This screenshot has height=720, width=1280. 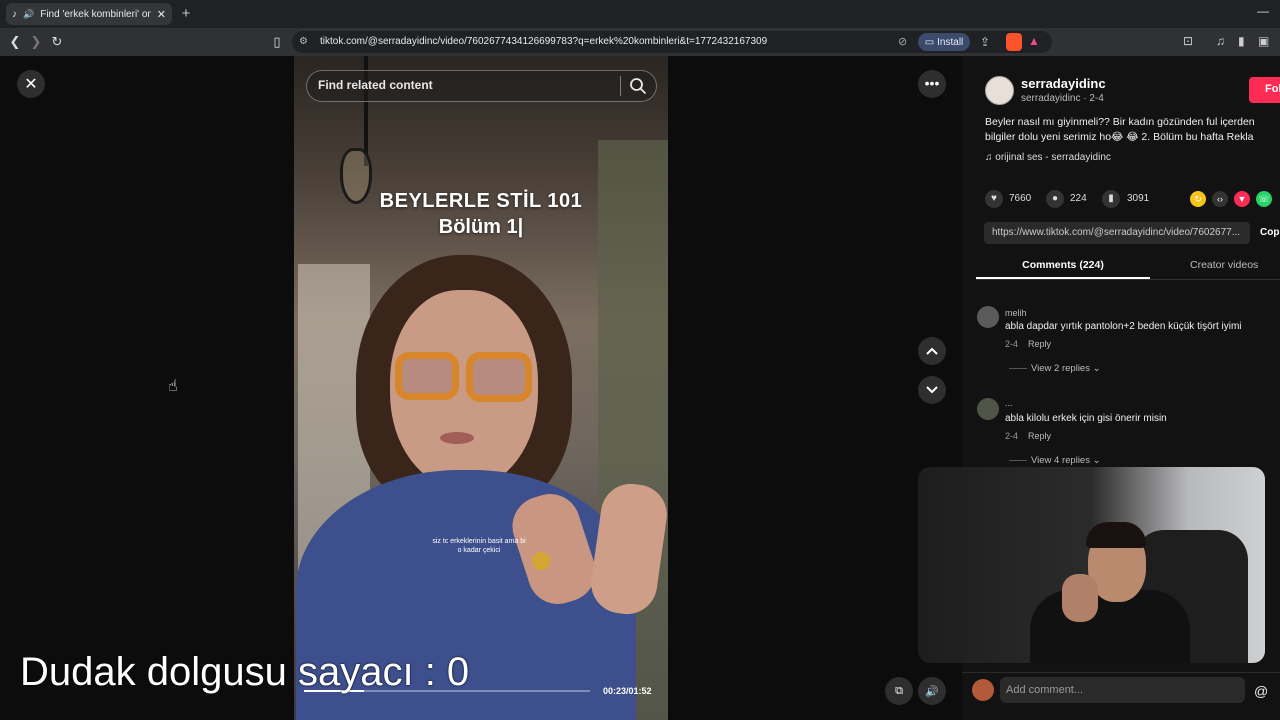 I want to click on like-count: 7660, so click(x=1020, y=198).